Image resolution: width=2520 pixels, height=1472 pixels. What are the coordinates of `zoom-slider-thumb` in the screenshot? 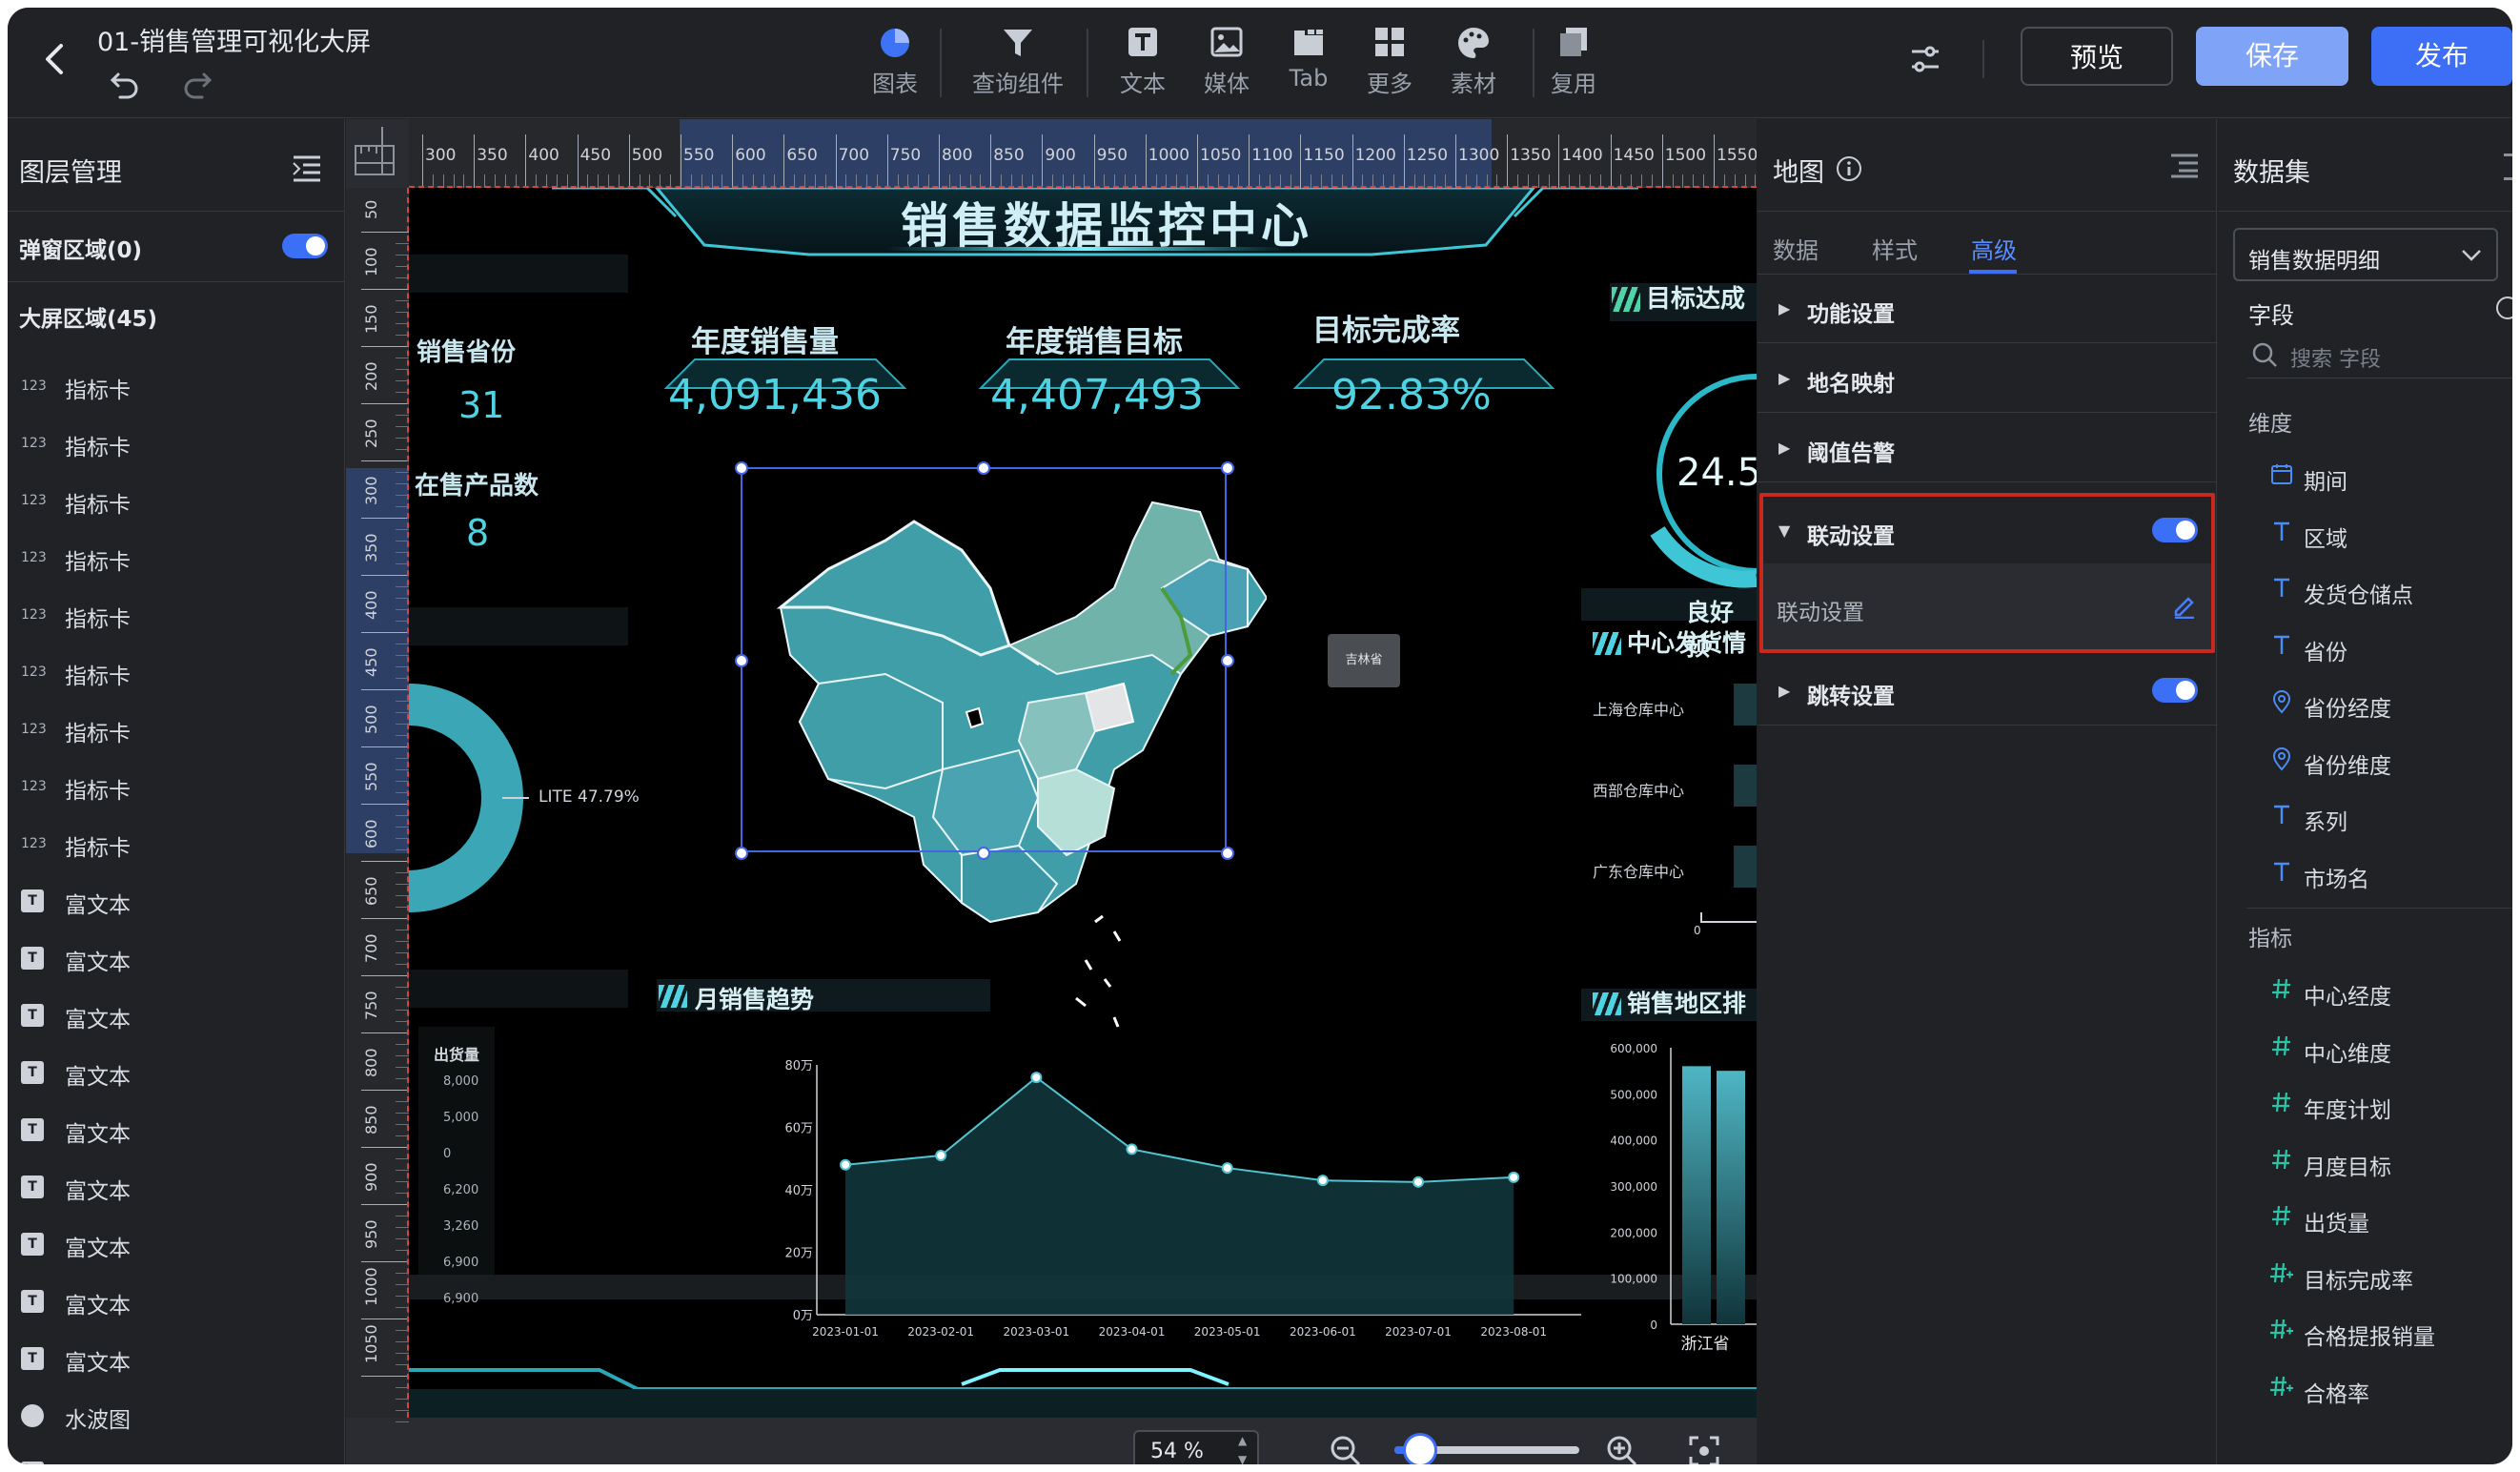 It's located at (1420, 1448).